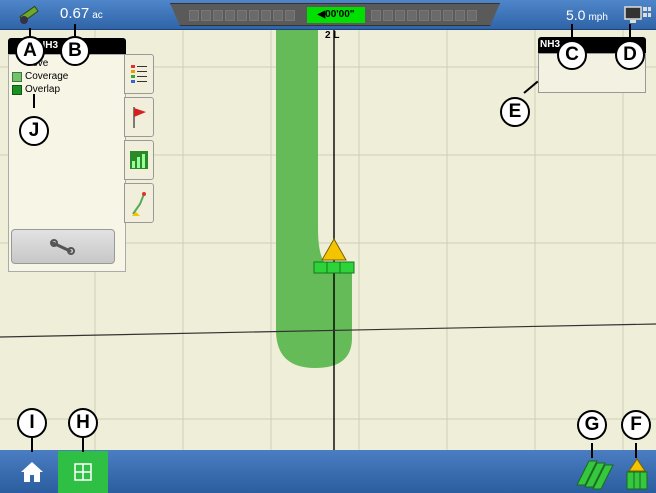 This screenshot has height=493, width=656. Describe the element at coordinates (30, 51) in the screenshot. I see `callout-a: A` at that location.